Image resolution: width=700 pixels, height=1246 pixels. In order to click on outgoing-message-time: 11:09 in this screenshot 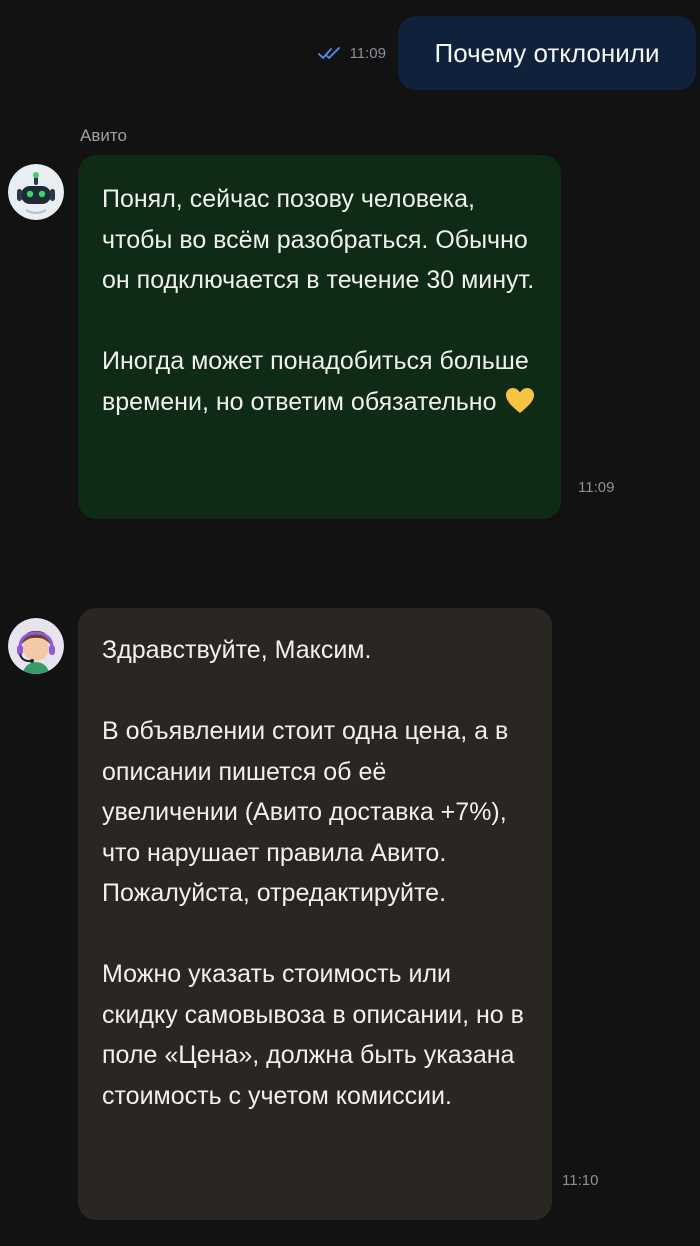, I will do `click(367, 53)`.